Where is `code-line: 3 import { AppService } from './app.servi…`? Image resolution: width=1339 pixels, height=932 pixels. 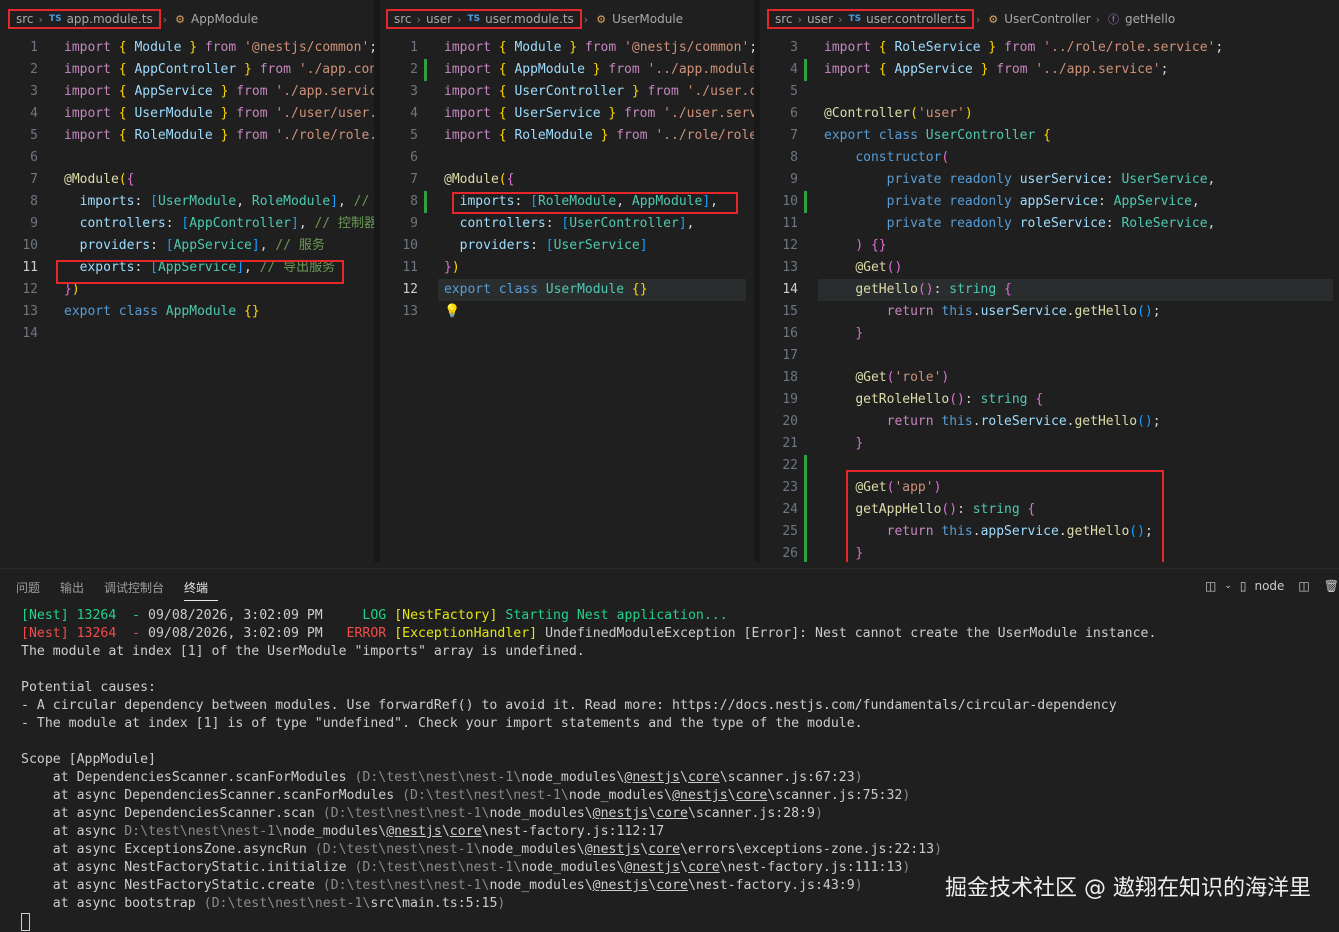 code-line: 3 import { AppService } from './app.servi… is located at coordinates (187, 92).